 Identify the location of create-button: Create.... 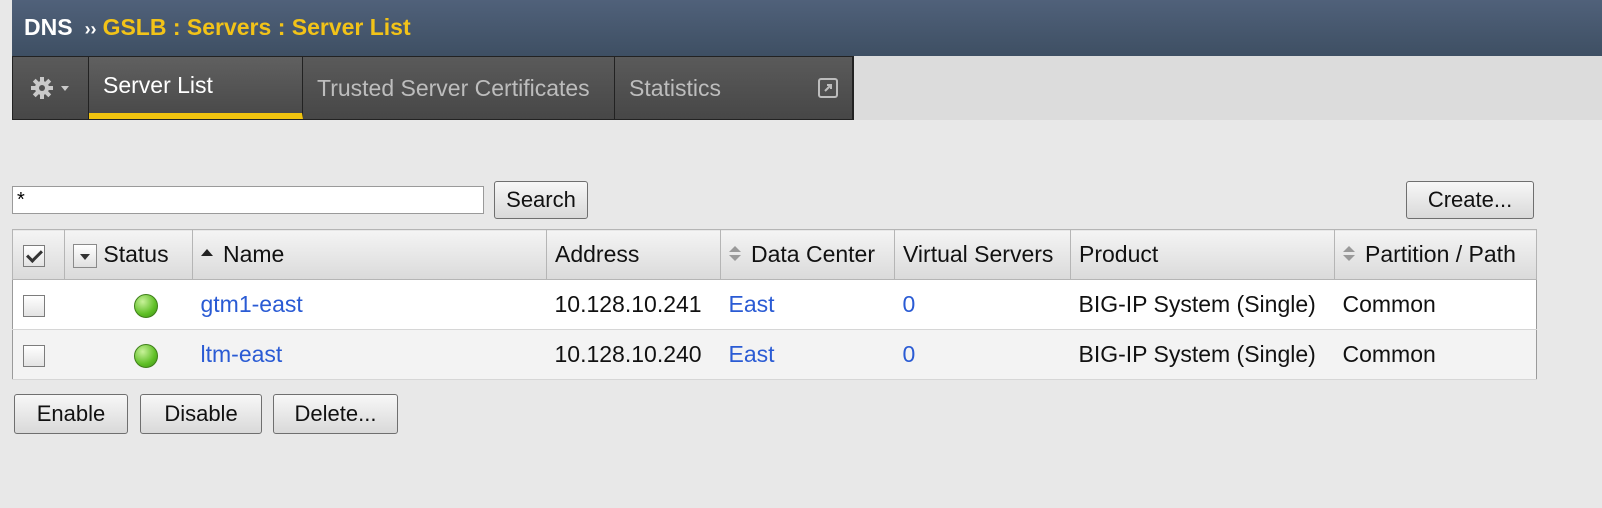
(1470, 200).